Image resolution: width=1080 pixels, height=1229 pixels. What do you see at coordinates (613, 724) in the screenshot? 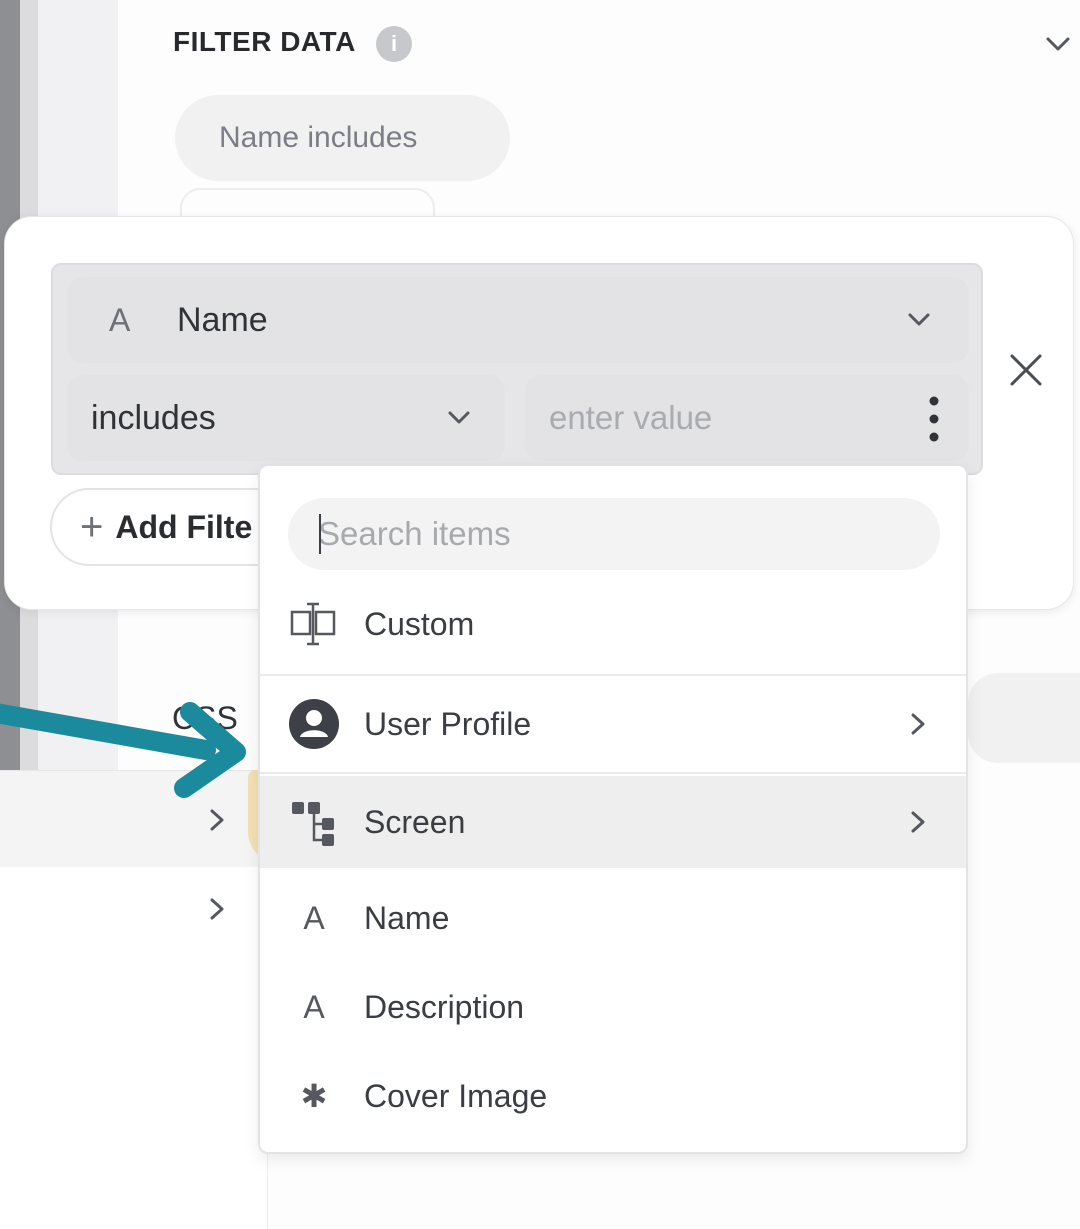
I see `menu-item-user-profile: User Profile` at bounding box center [613, 724].